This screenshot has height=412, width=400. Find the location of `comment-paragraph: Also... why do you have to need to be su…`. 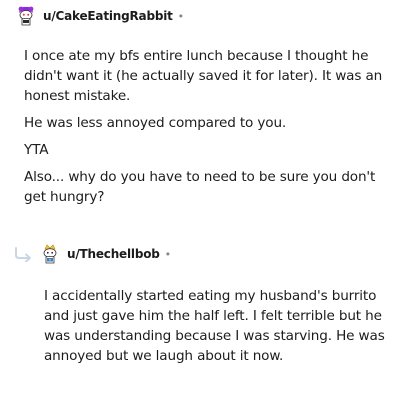

comment-paragraph: Also... why do you have to need to be su… is located at coordinates (200, 187).